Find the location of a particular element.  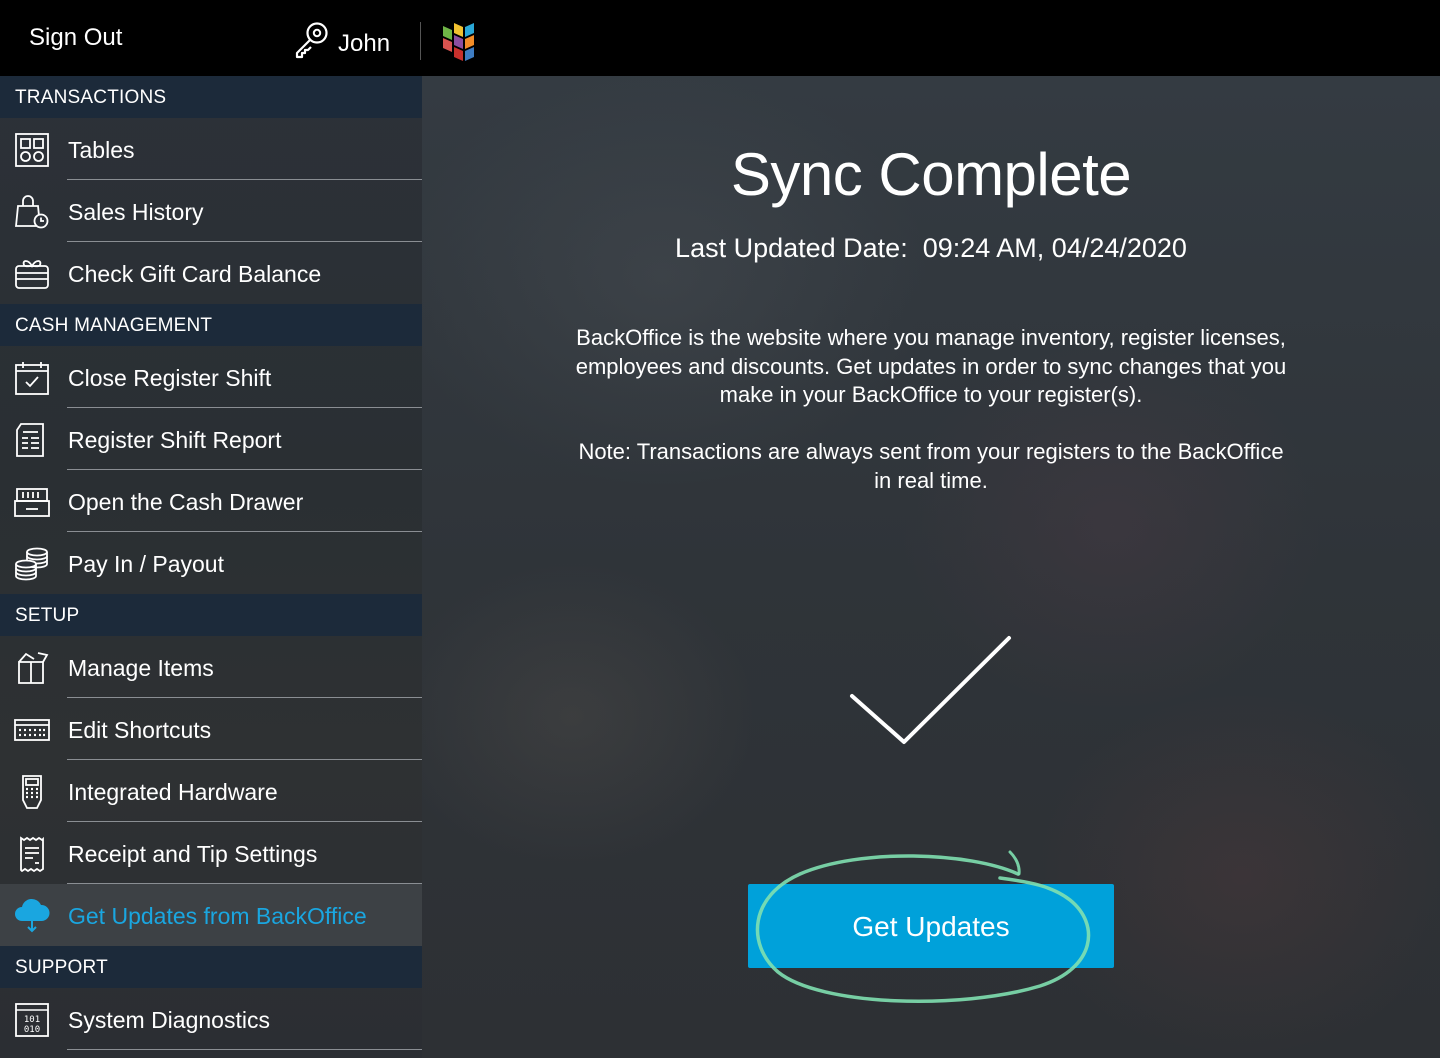

binary-icon: 101 010 is located at coordinates (32, 1020).